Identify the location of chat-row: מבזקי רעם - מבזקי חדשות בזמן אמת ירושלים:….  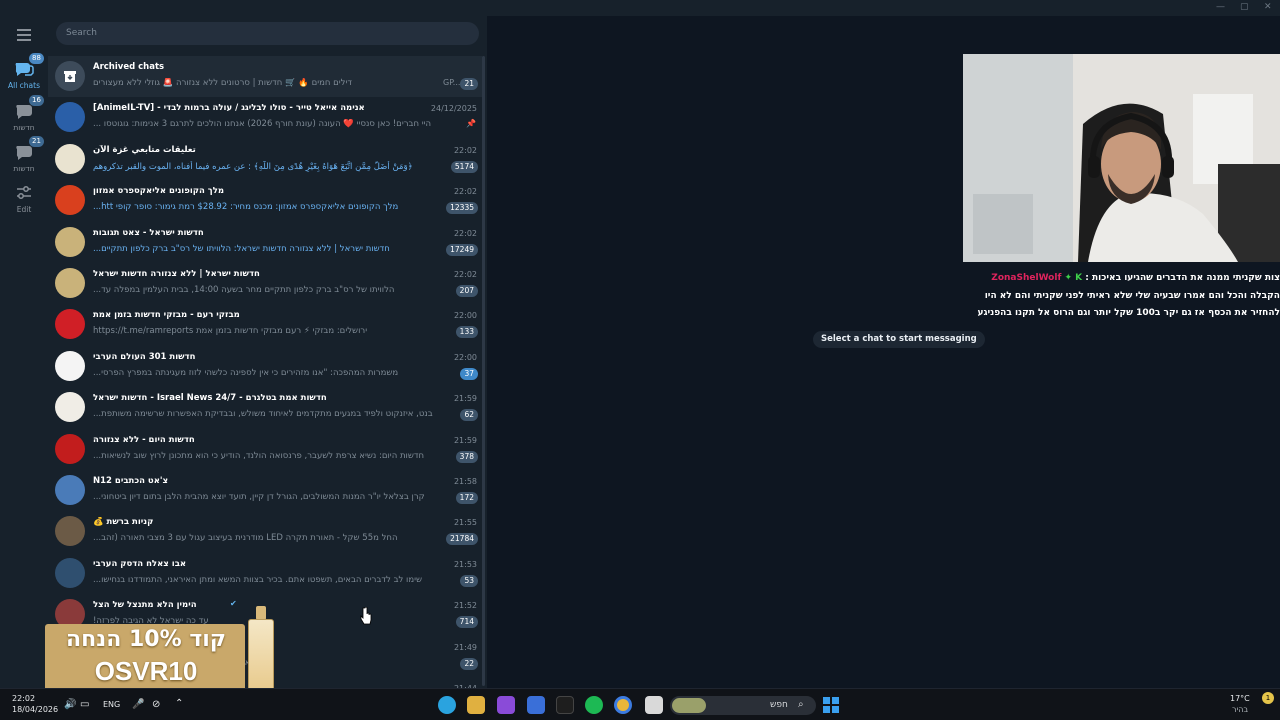
(265, 324).